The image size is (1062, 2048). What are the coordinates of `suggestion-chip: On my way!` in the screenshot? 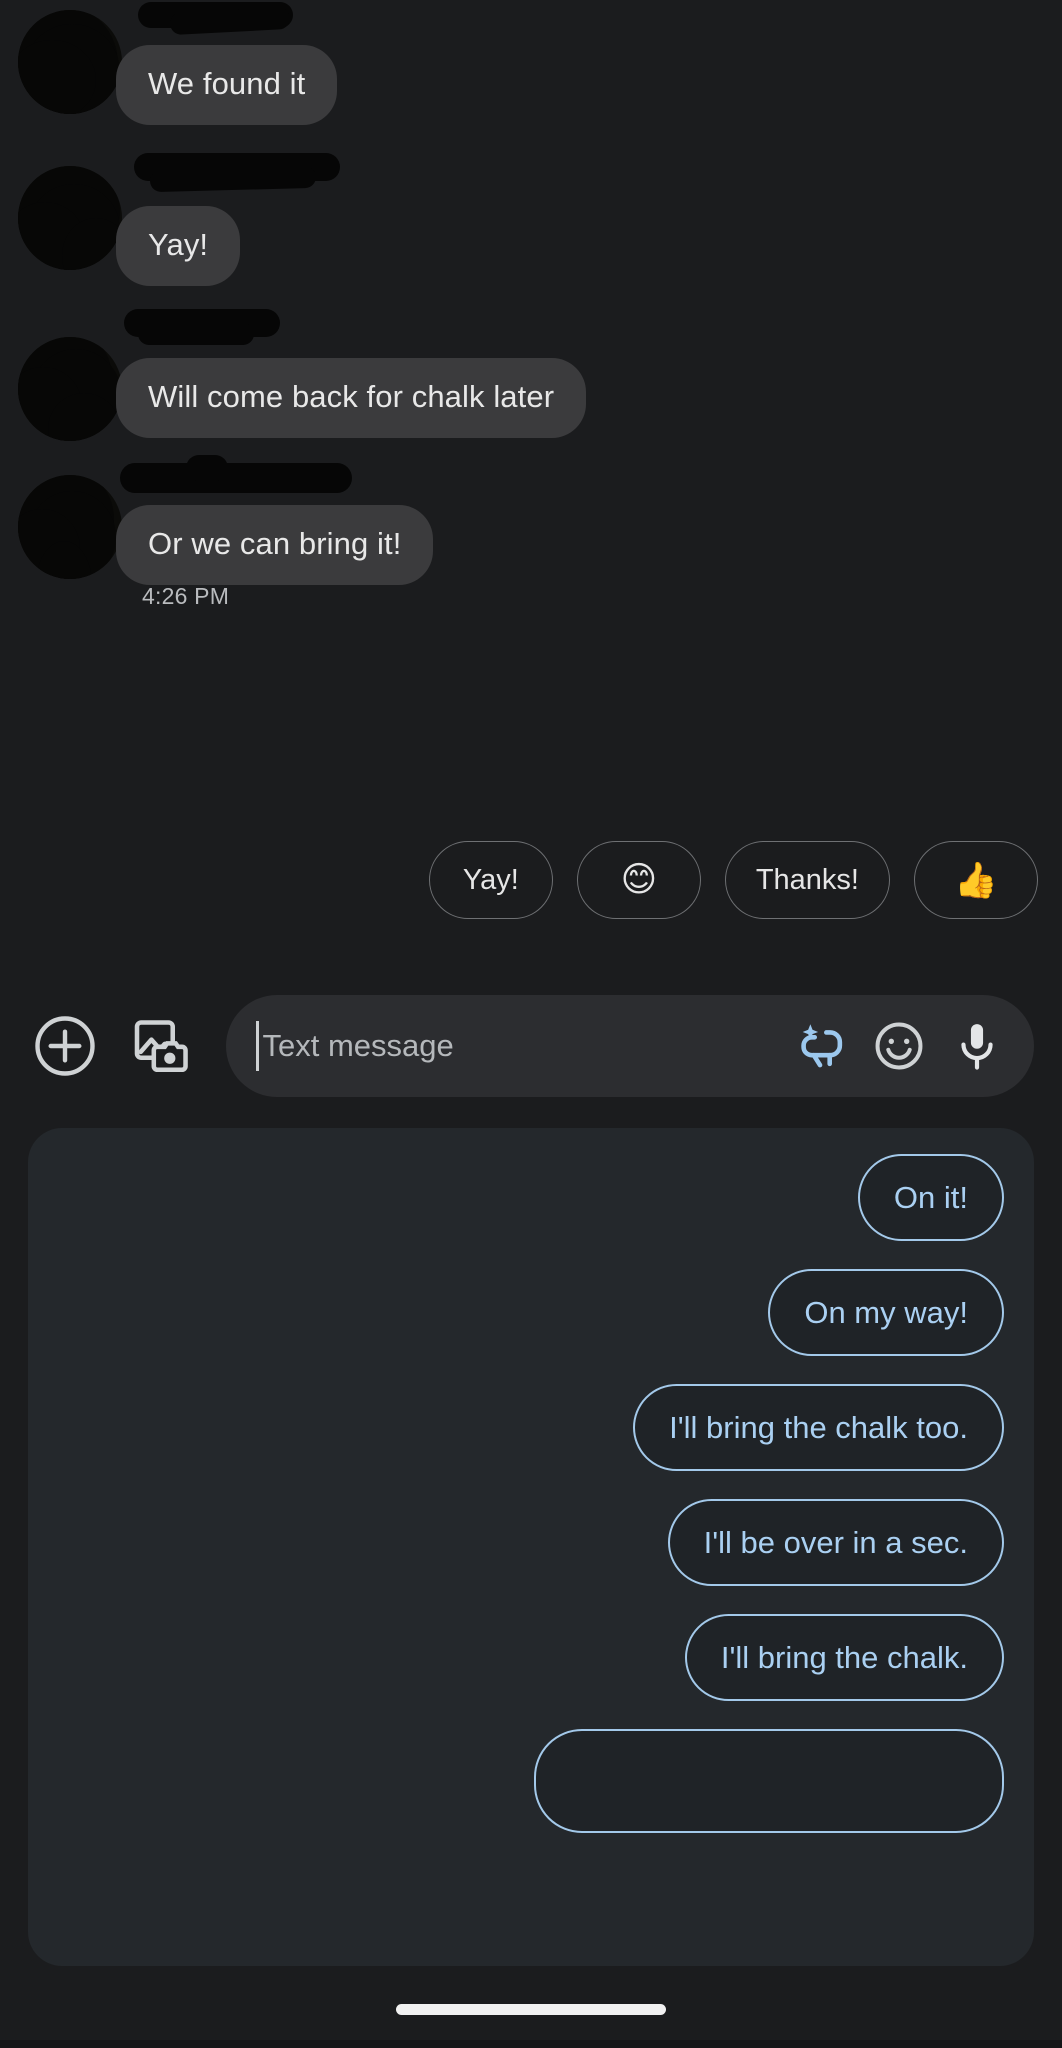 It's located at (886, 1312).